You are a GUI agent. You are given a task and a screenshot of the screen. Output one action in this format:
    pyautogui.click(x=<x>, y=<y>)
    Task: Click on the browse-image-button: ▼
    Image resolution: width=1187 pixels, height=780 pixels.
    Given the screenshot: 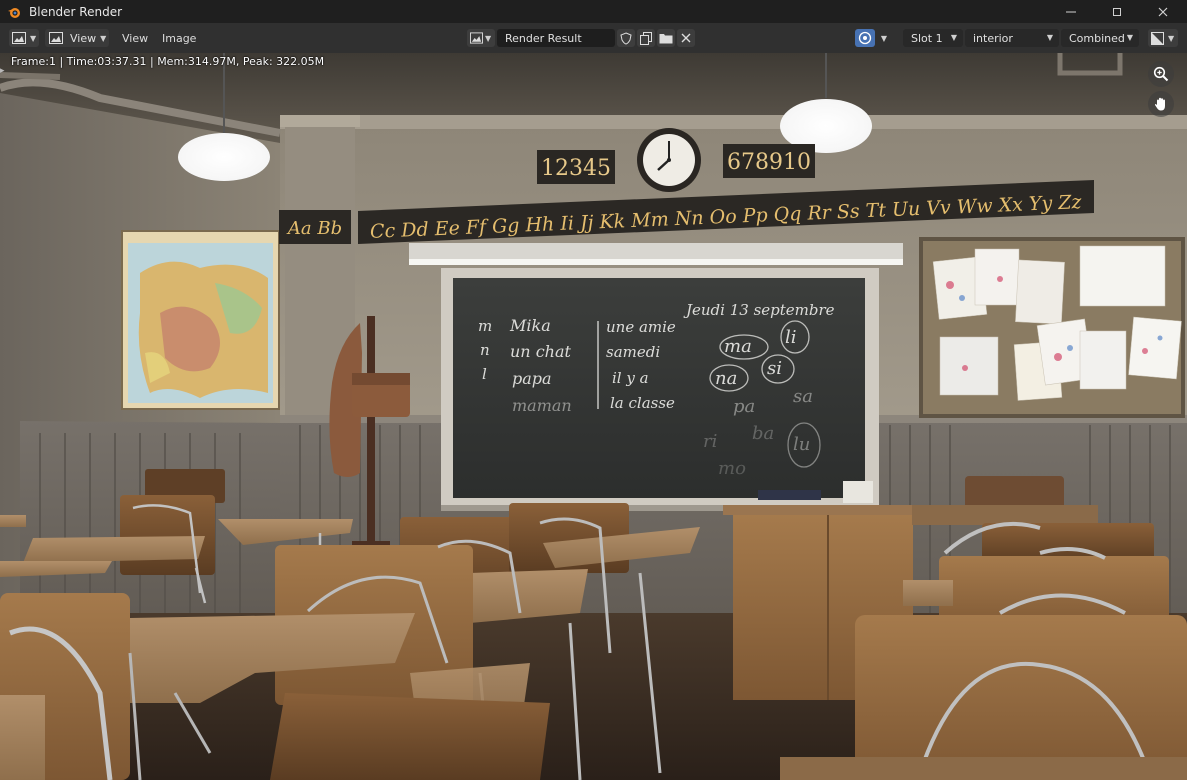 What is the action you would take?
    pyautogui.click(x=481, y=38)
    